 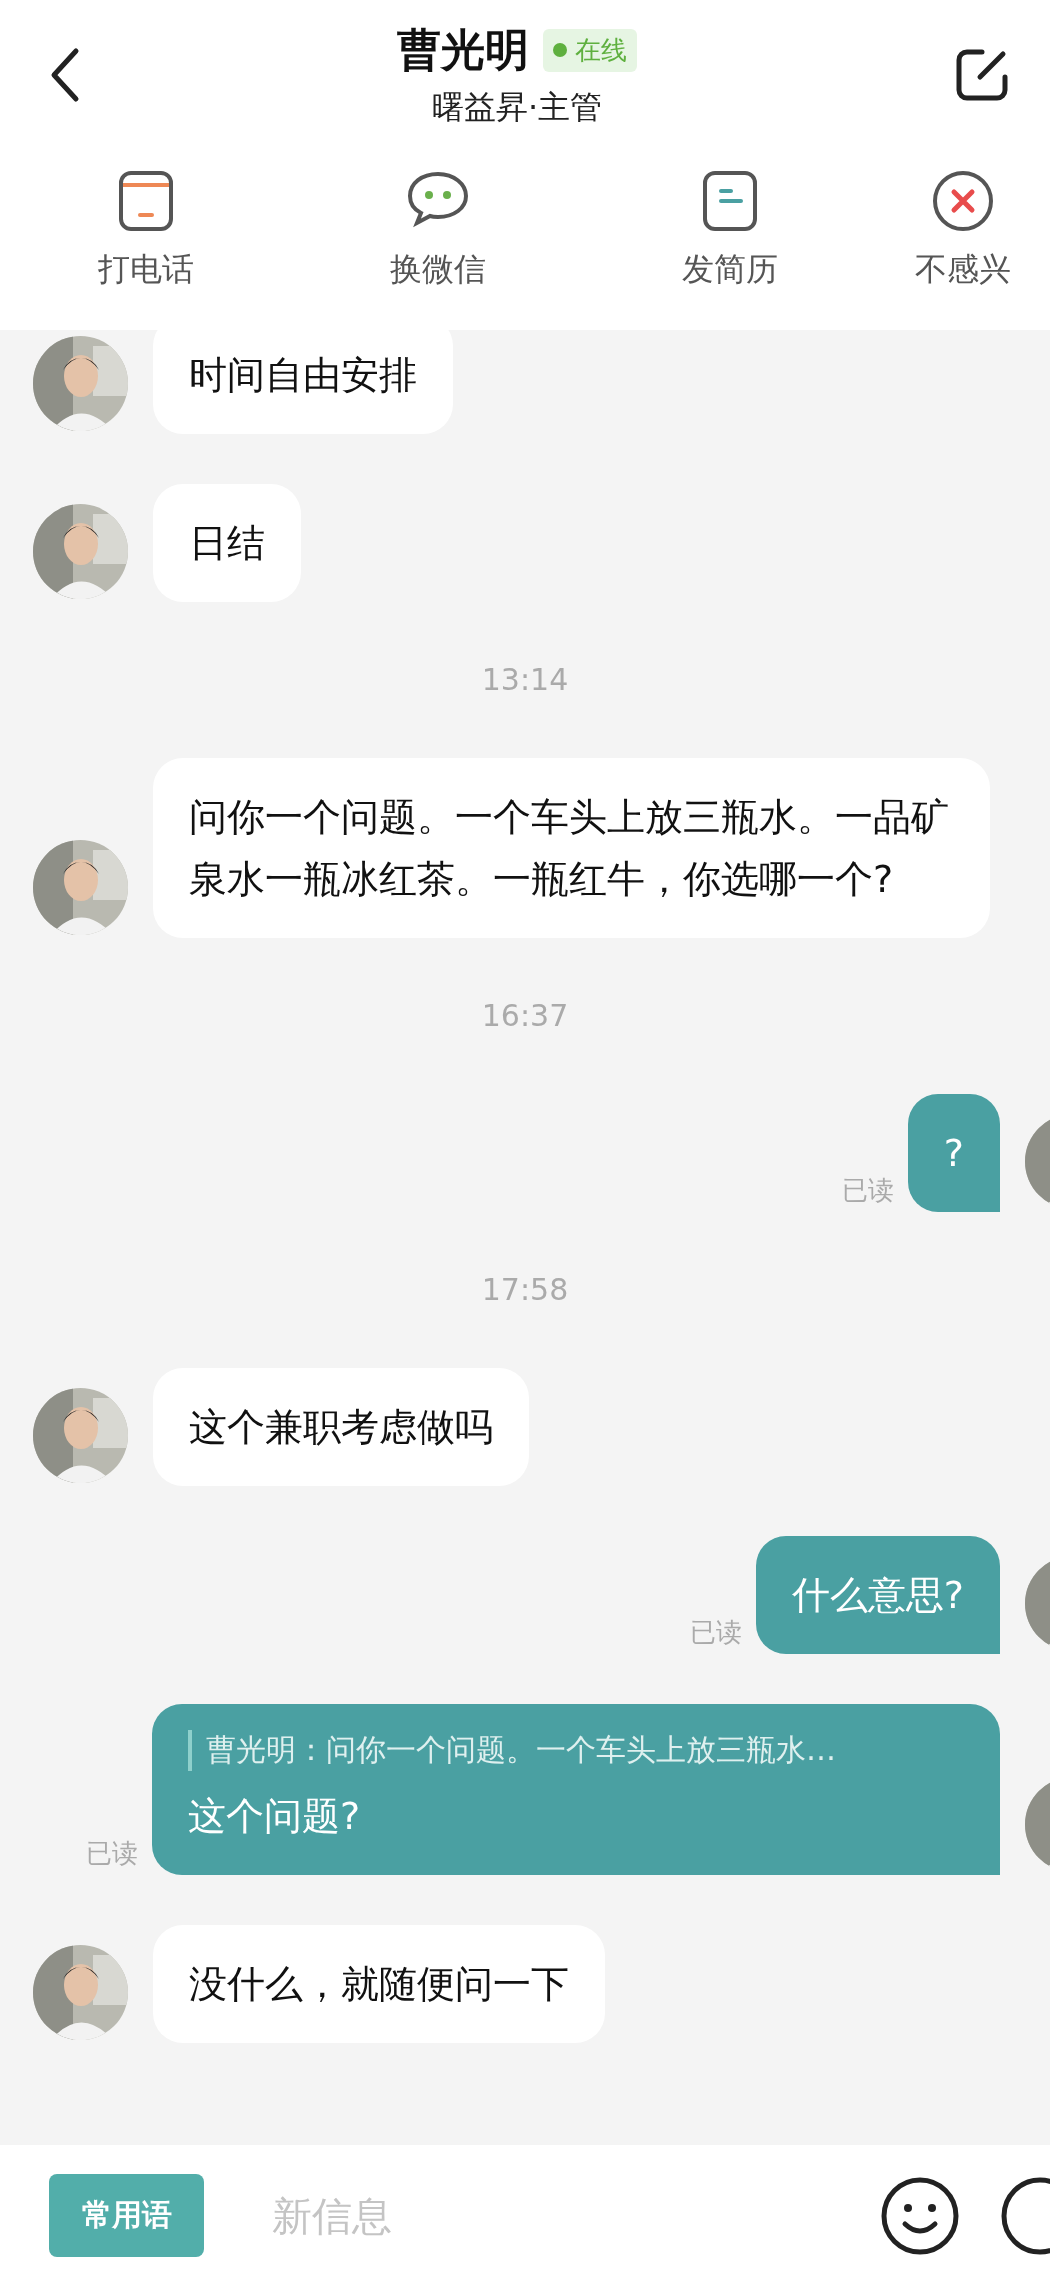 I want to click on message-bubble: ?, so click(x=953, y=1153).